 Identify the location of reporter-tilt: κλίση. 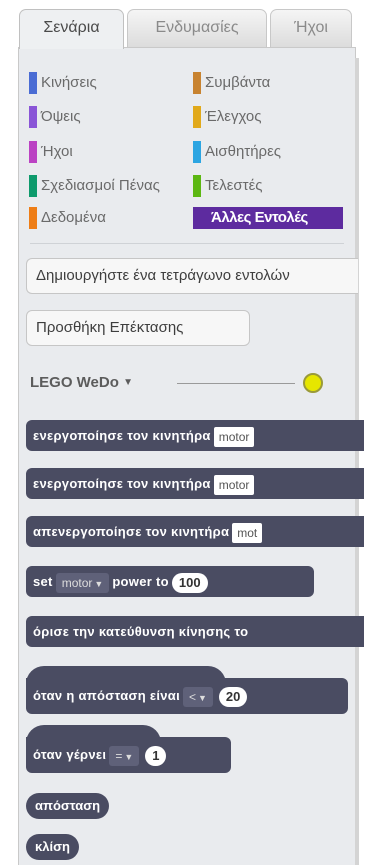
(52, 847).